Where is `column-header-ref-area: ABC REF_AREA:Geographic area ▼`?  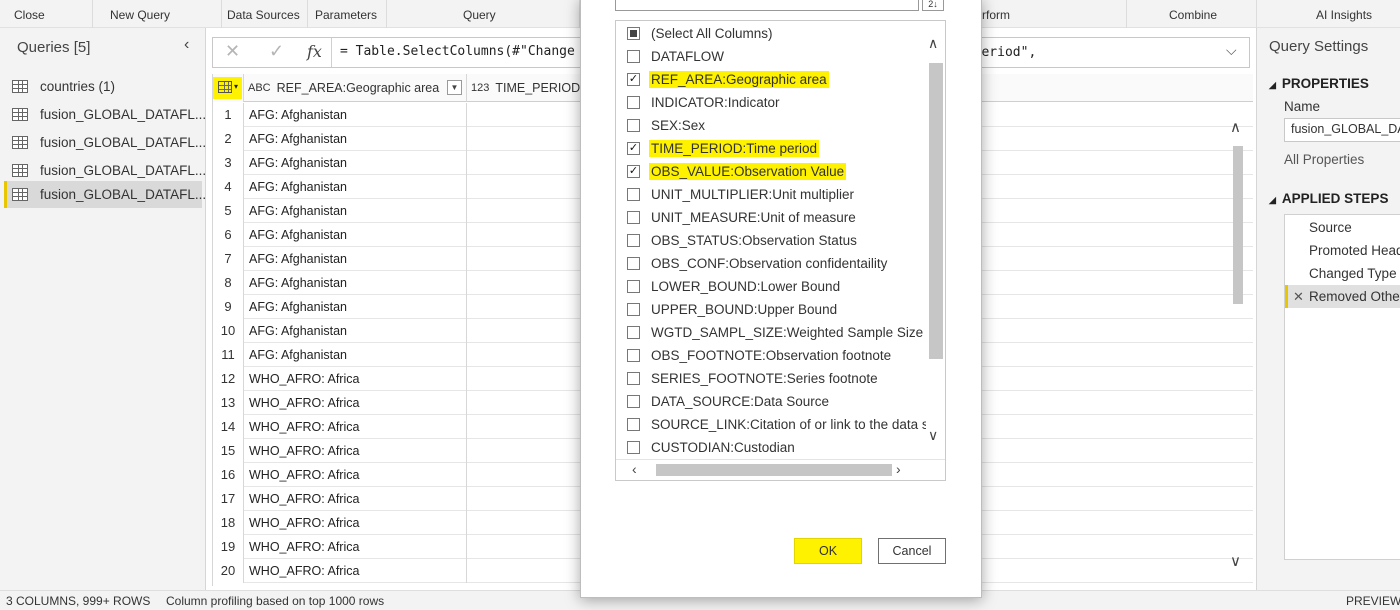 column-header-ref-area: ABC REF_AREA:Geographic area ▼ is located at coordinates (355, 88).